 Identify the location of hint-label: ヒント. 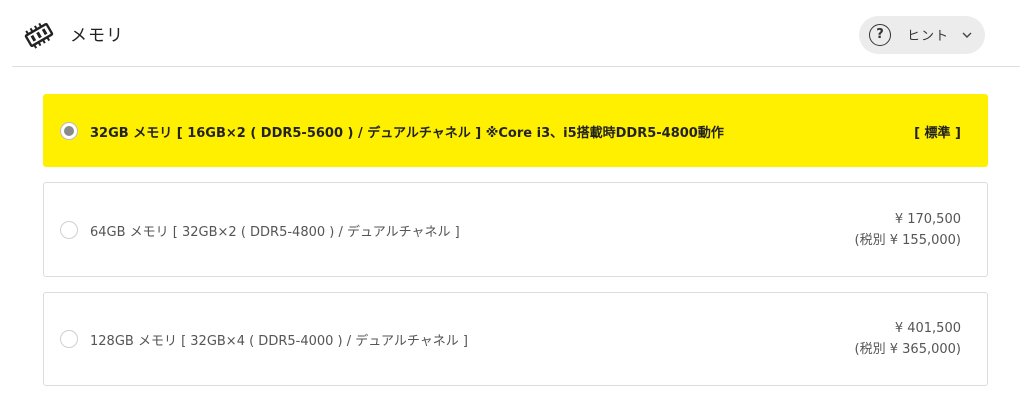
(928, 36).